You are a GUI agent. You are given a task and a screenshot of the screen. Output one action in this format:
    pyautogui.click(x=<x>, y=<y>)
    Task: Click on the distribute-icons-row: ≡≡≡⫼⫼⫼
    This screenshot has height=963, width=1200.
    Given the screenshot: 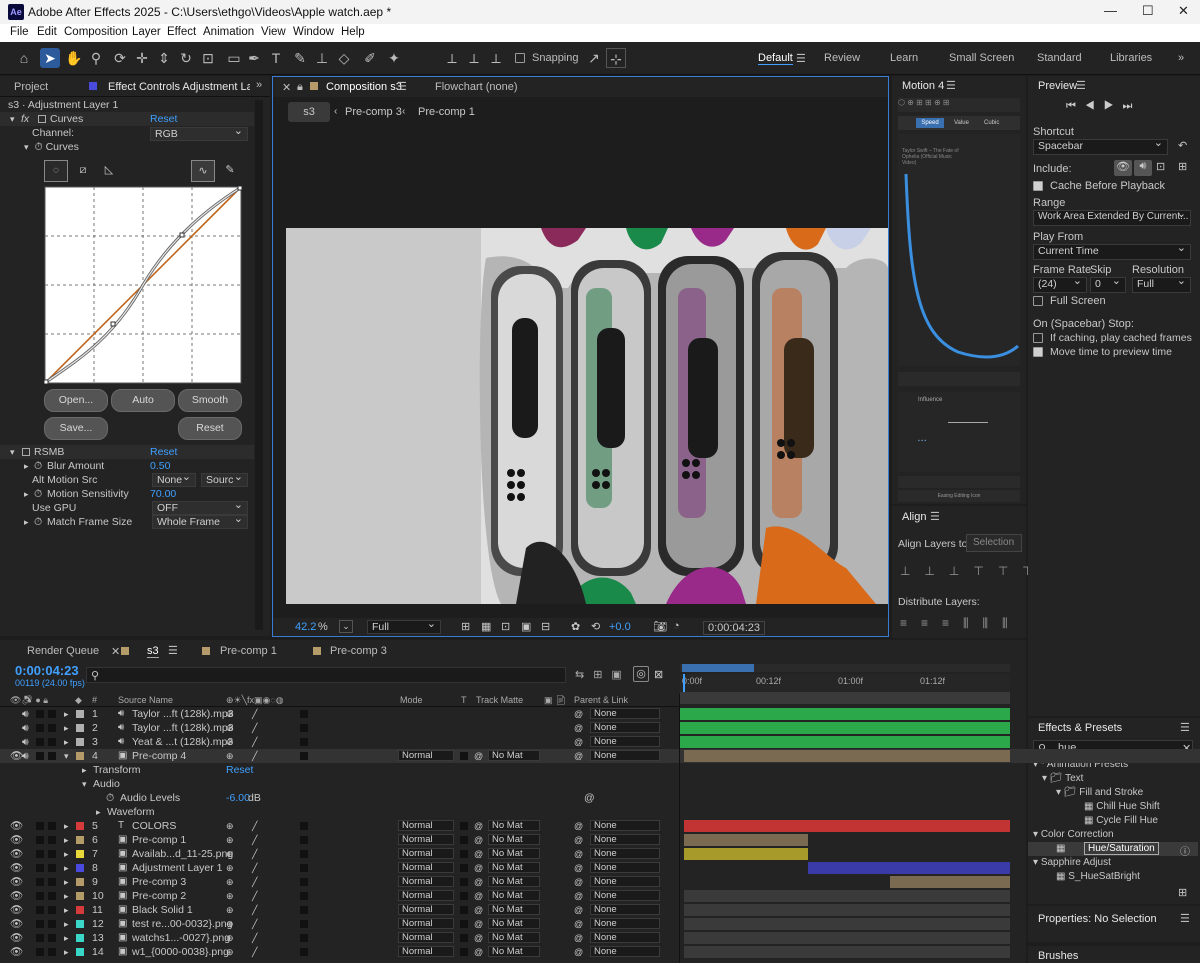 What is the action you would take?
    pyautogui.click(x=961, y=623)
    